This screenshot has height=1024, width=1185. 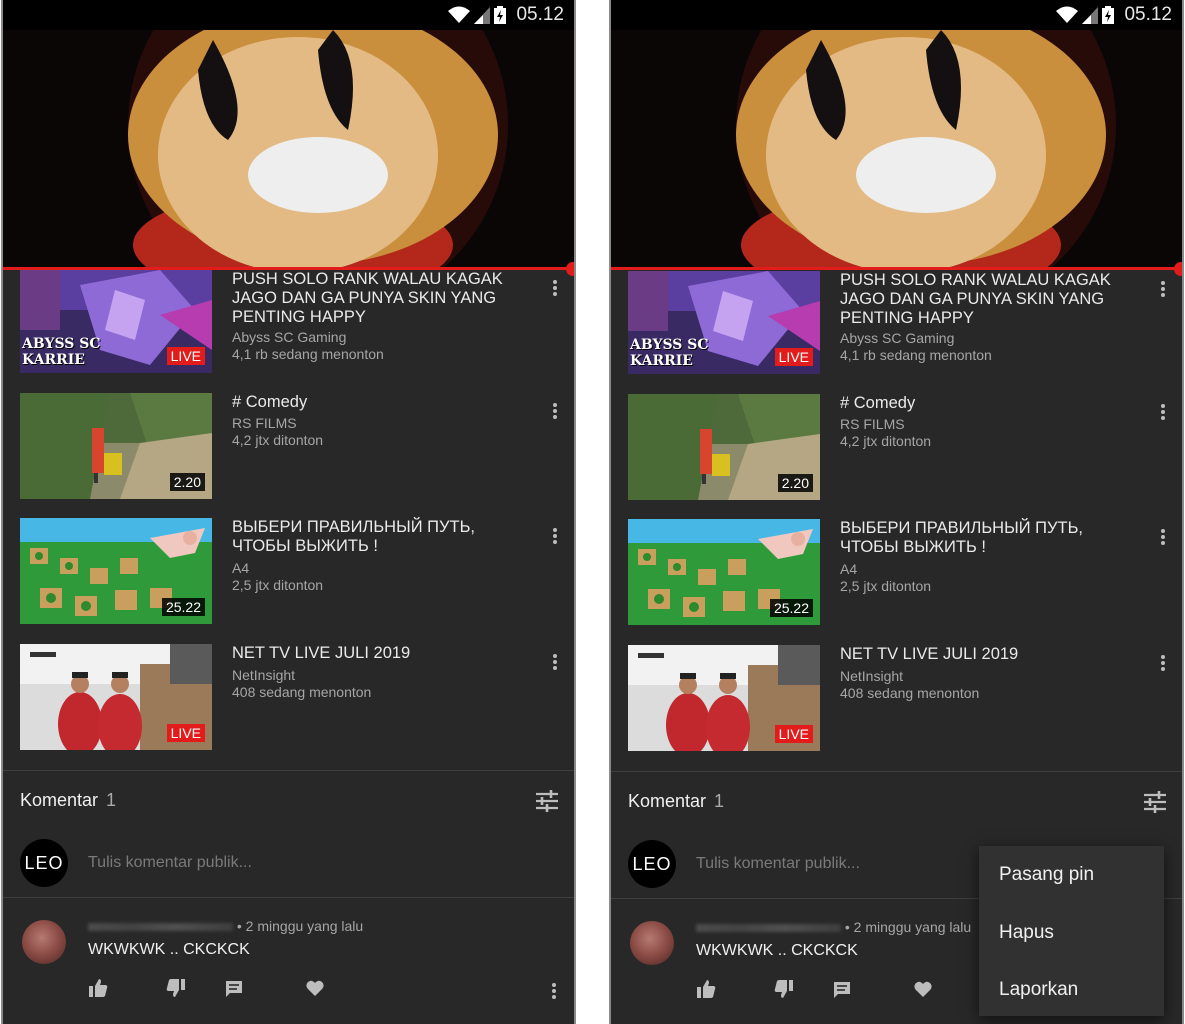 What do you see at coordinates (1046, 875) in the screenshot?
I see `menu-item-pin: Pasang pin` at bounding box center [1046, 875].